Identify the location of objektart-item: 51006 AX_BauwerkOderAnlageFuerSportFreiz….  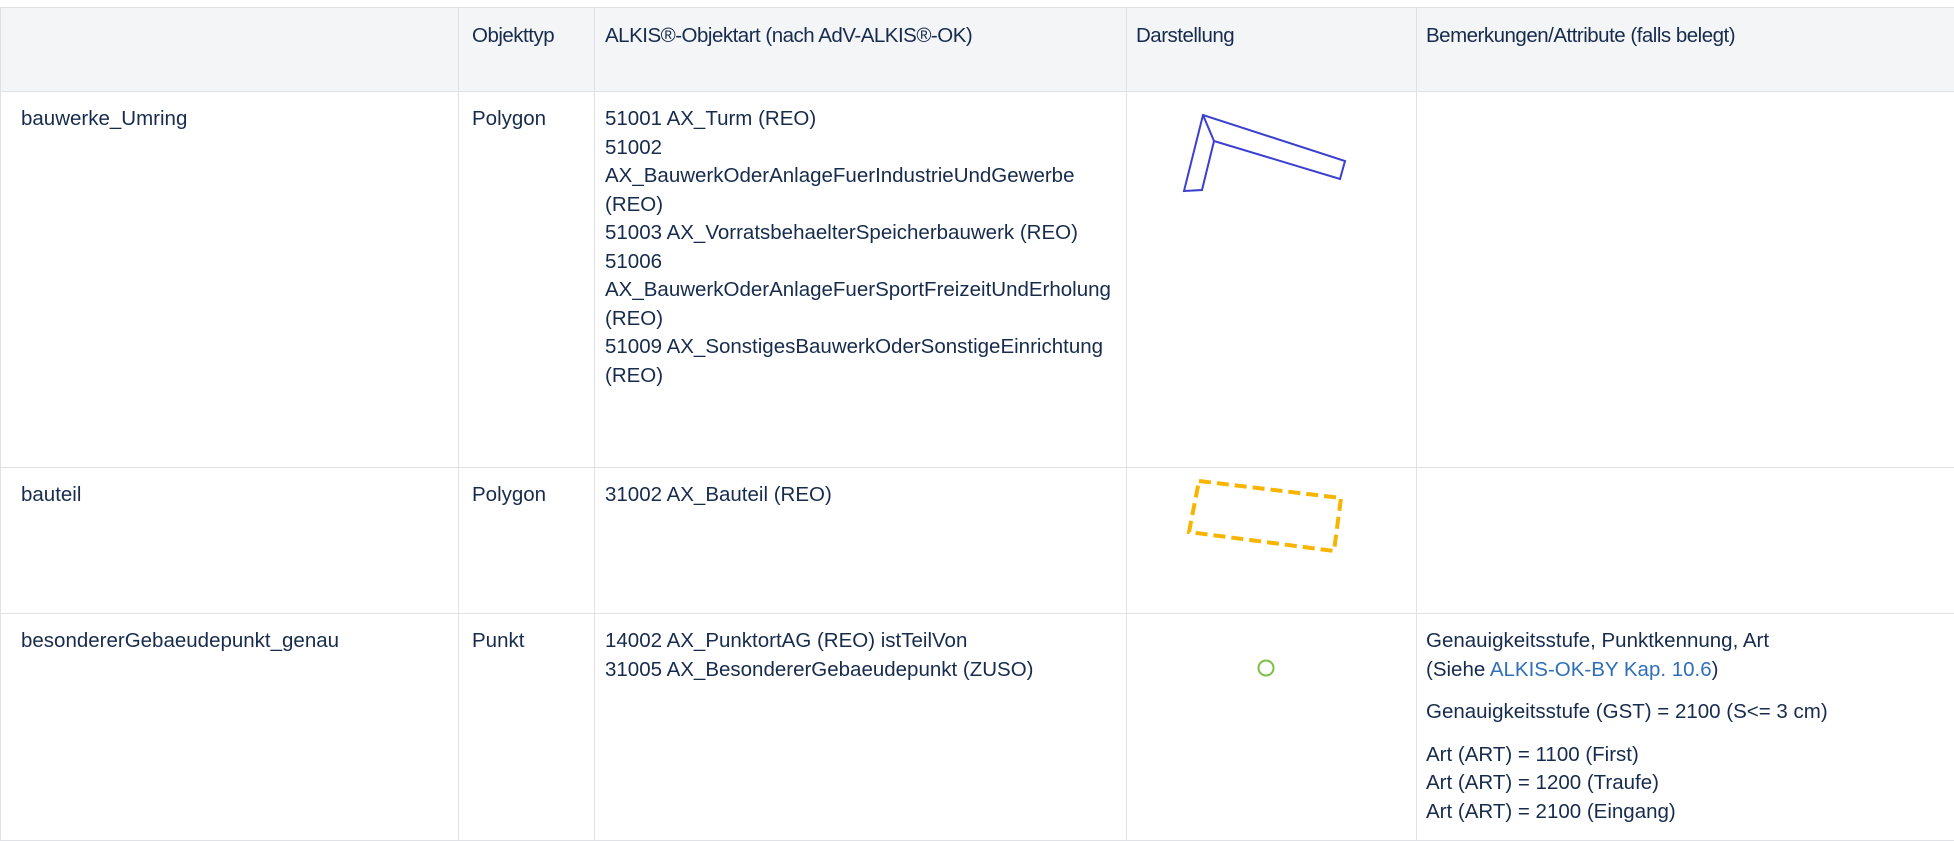
(861, 291).